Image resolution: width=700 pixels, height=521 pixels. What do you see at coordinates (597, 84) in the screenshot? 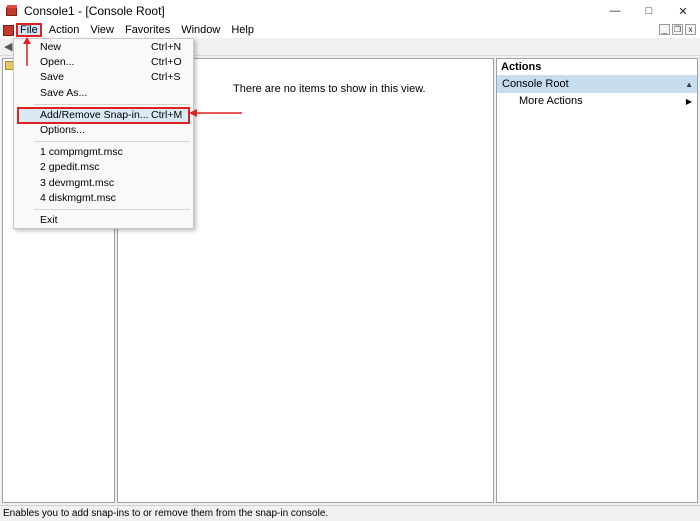
I see `actions-section-console-root: Console Root ▲` at bounding box center [597, 84].